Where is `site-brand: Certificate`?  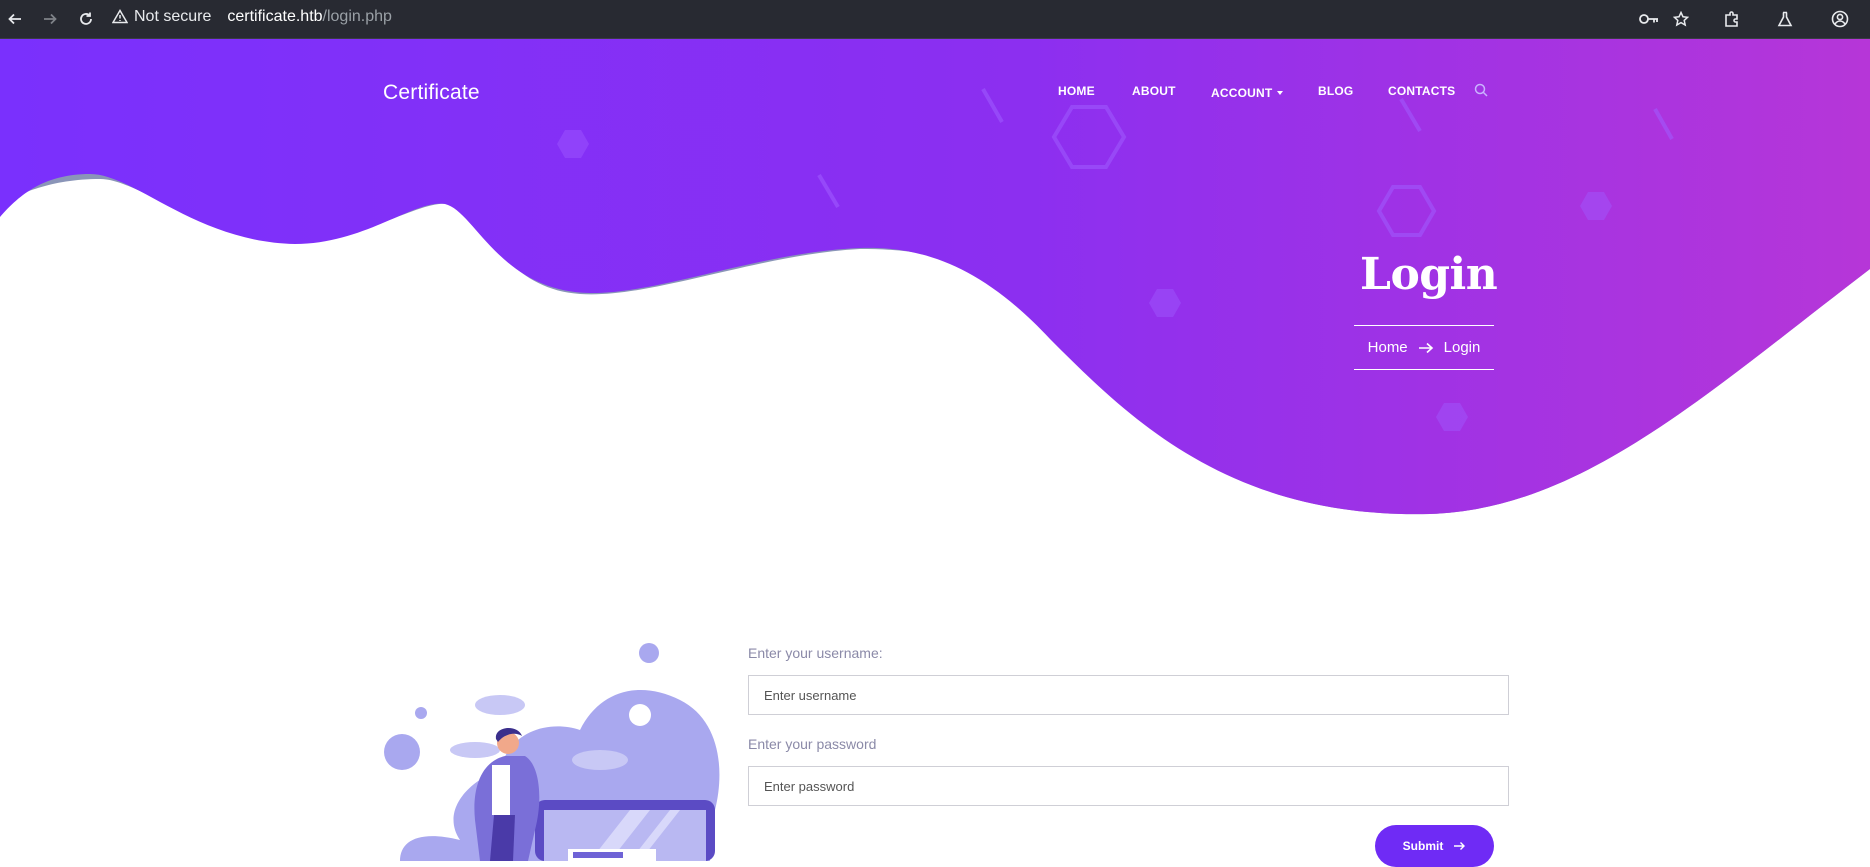
site-brand: Certificate is located at coordinates (431, 93).